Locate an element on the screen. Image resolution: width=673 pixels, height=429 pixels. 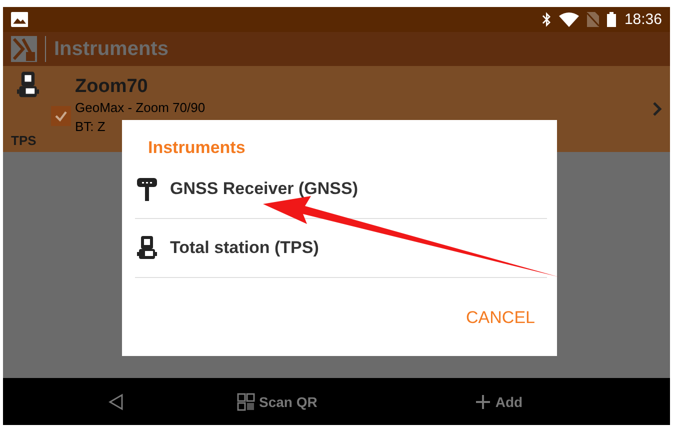
instrument-type: TPS is located at coordinates (24, 140).